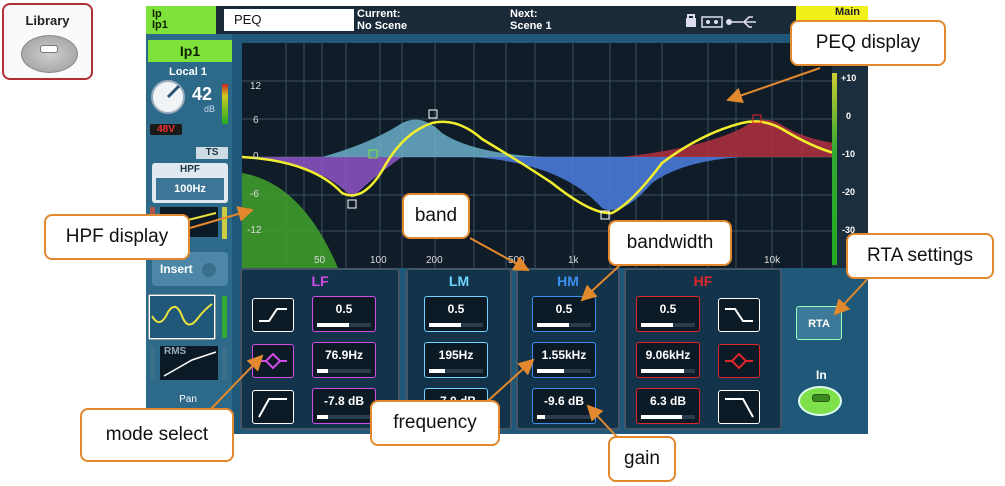 The image size is (1005, 486). I want to click on callout-gain: gain, so click(642, 459).